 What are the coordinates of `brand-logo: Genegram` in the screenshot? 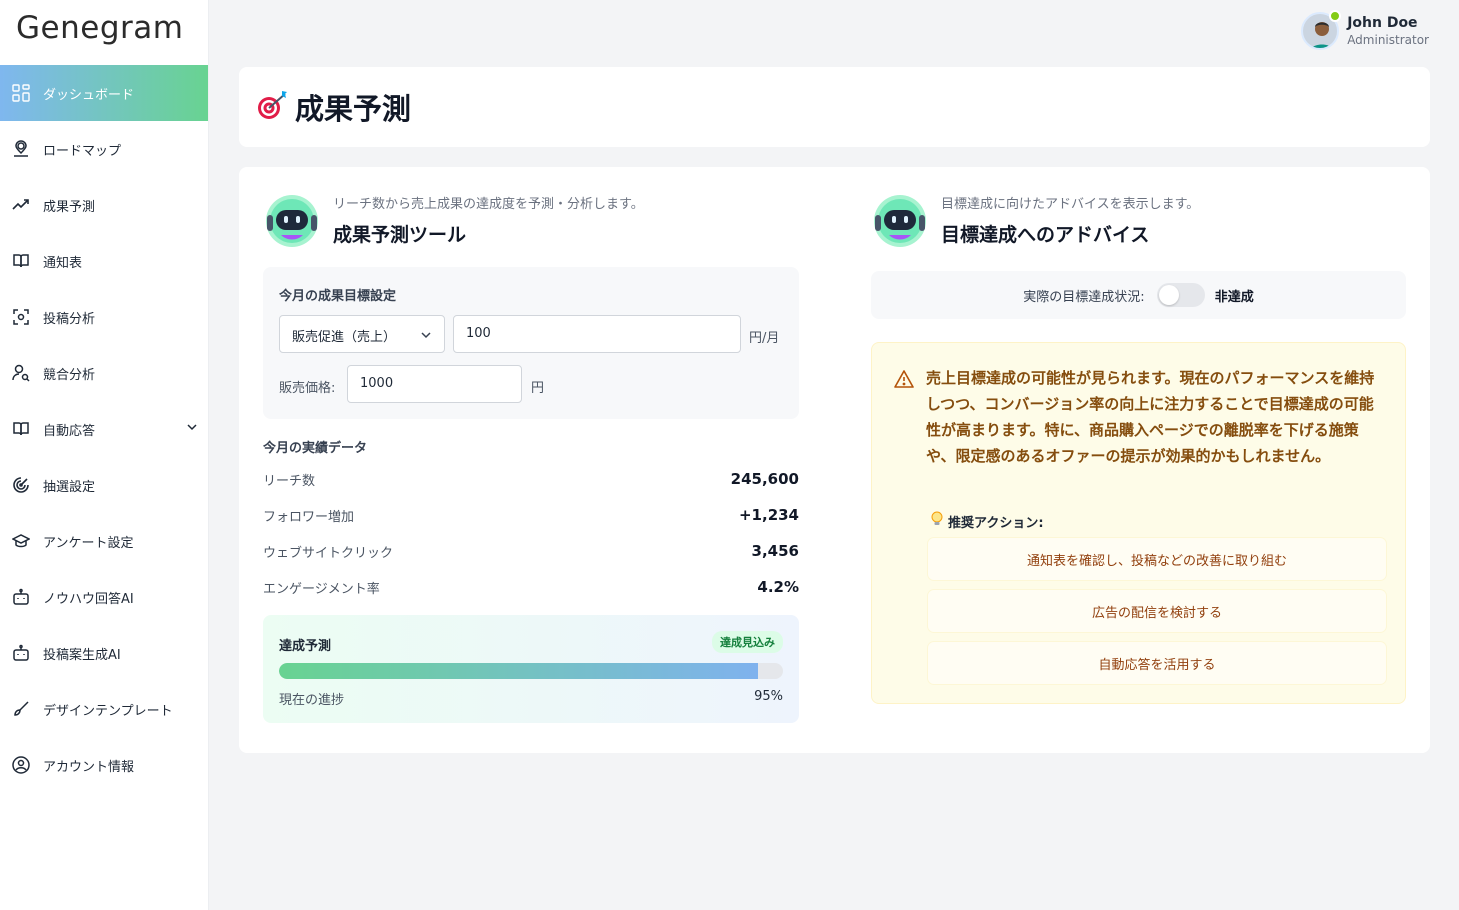 It's located at (104, 32).